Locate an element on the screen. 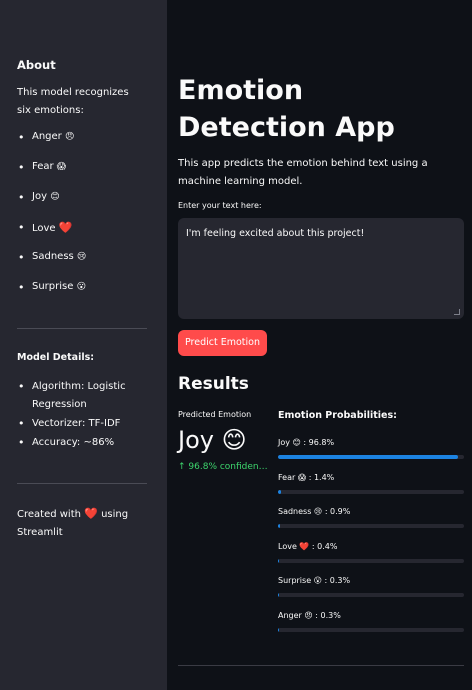  list-item: Vectorizer: TF-IDF is located at coordinates (81, 424).